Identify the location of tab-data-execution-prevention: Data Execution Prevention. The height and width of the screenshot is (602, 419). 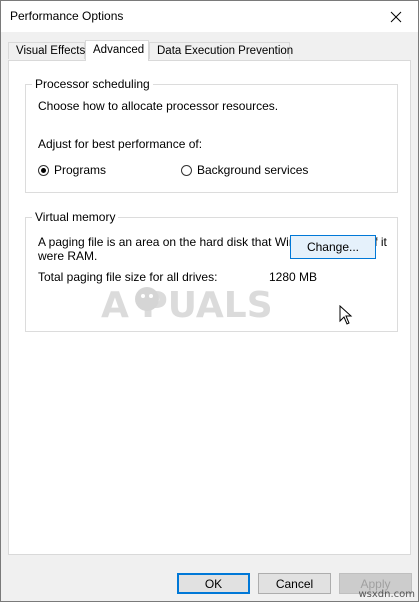
(221, 50).